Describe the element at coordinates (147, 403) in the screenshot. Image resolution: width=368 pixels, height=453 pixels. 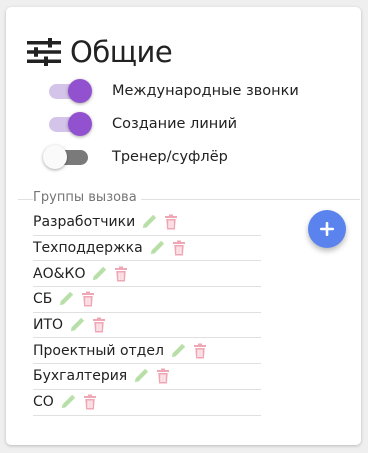
I see `group-item: СО` at that location.